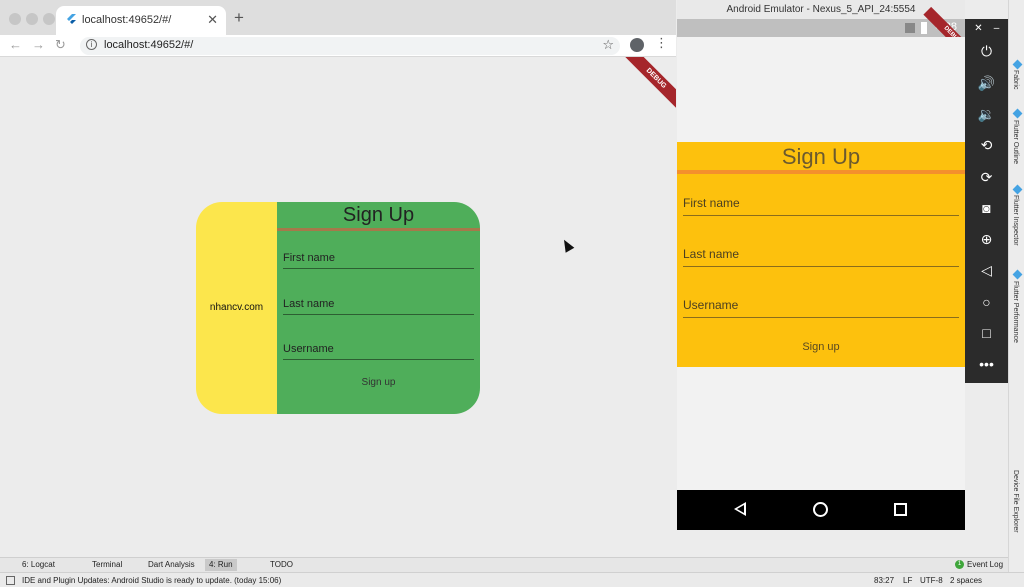 The height and width of the screenshot is (587, 1024). I want to click on home-button-icon: ○, so click(986, 302).